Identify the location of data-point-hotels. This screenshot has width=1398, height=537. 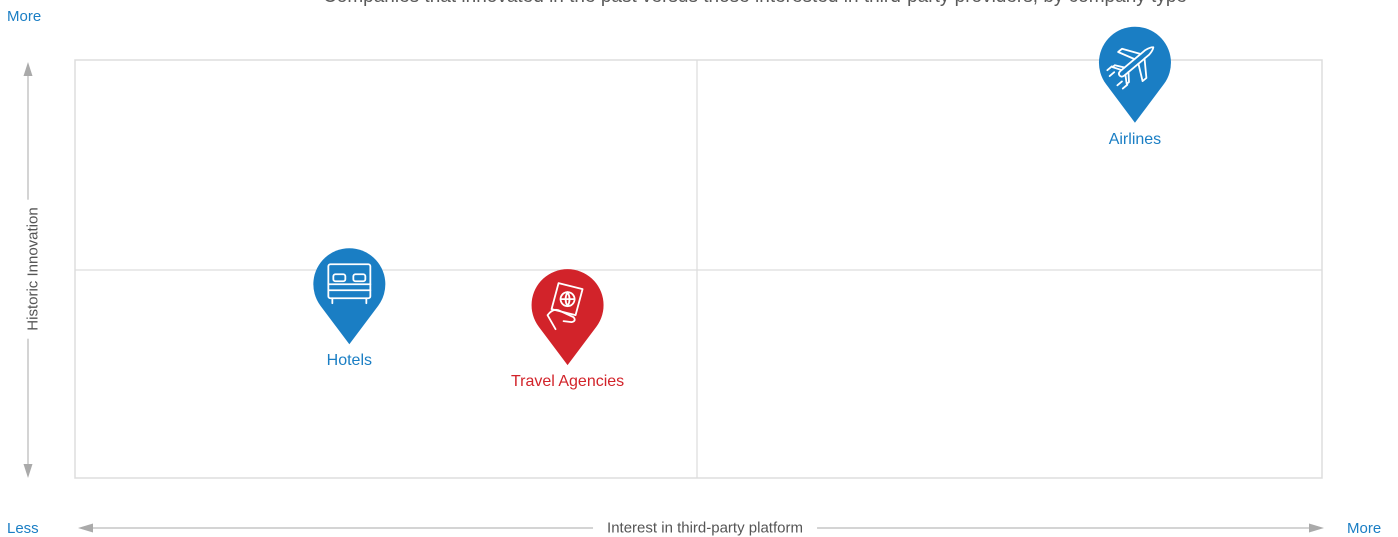
(349, 296).